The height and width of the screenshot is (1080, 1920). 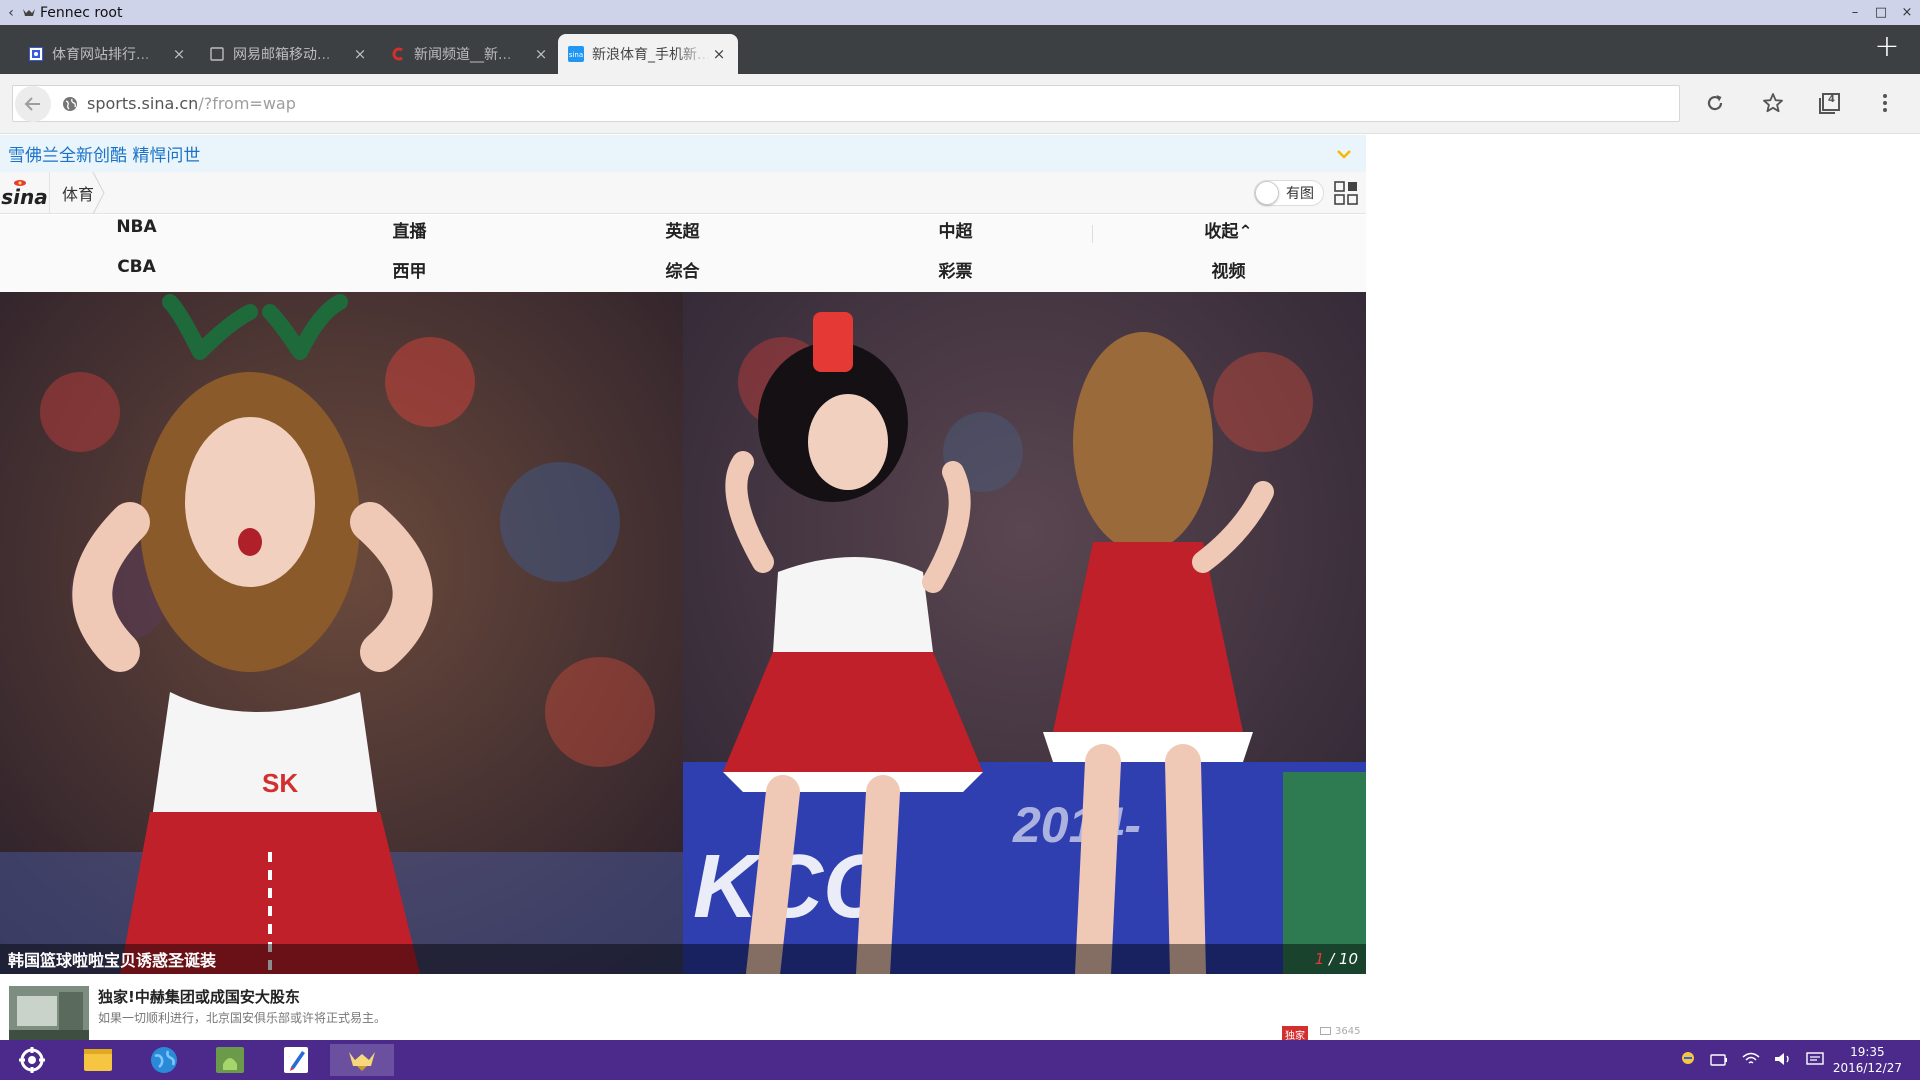 What do you see at coordinates (683, 959) in the screenshot?
I see `gallery-caption: 韩国篮球啦啦宝贝诱惑圣诞装 1 / 10` at bounding box center [683, 959].